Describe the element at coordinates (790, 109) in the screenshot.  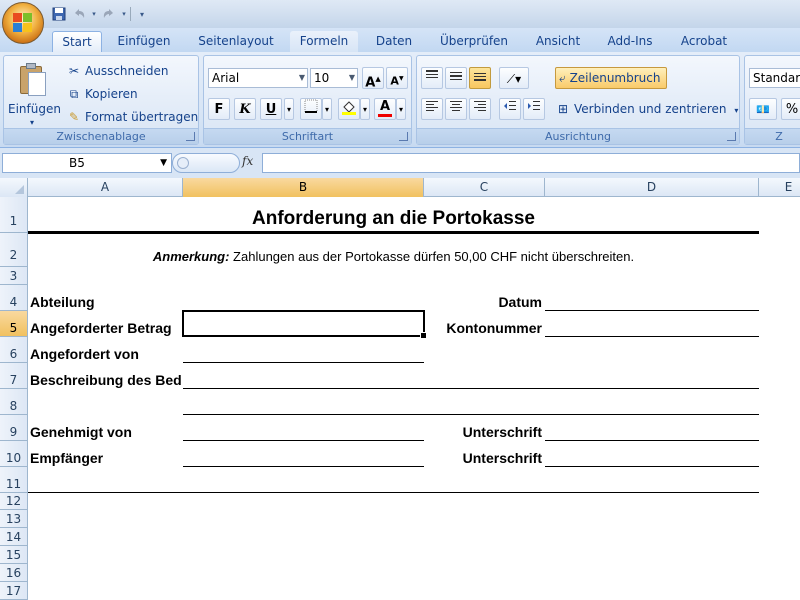
I see `percent-button: %` at that location.